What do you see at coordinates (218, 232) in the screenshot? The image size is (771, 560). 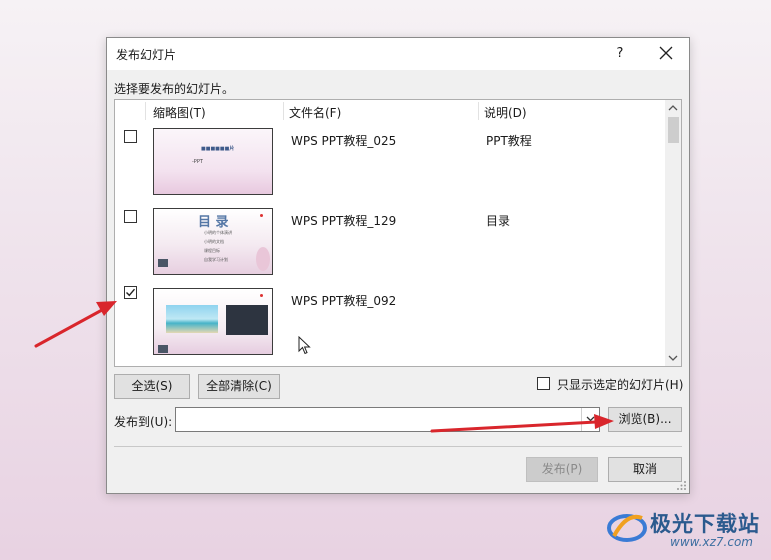 I see `thumb-item: 小明的个体演讲` at bounding box center [218, 232].